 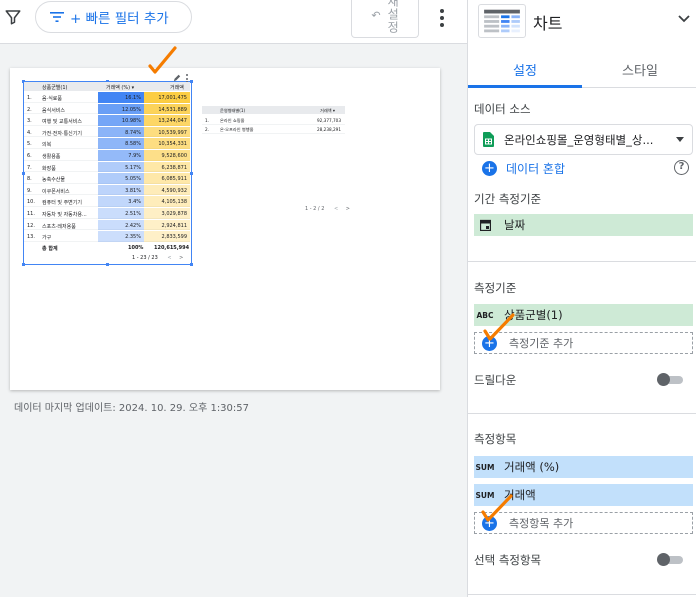 I want to click on metric-field-label: 거래액 (%), so click(x=532, y=467).